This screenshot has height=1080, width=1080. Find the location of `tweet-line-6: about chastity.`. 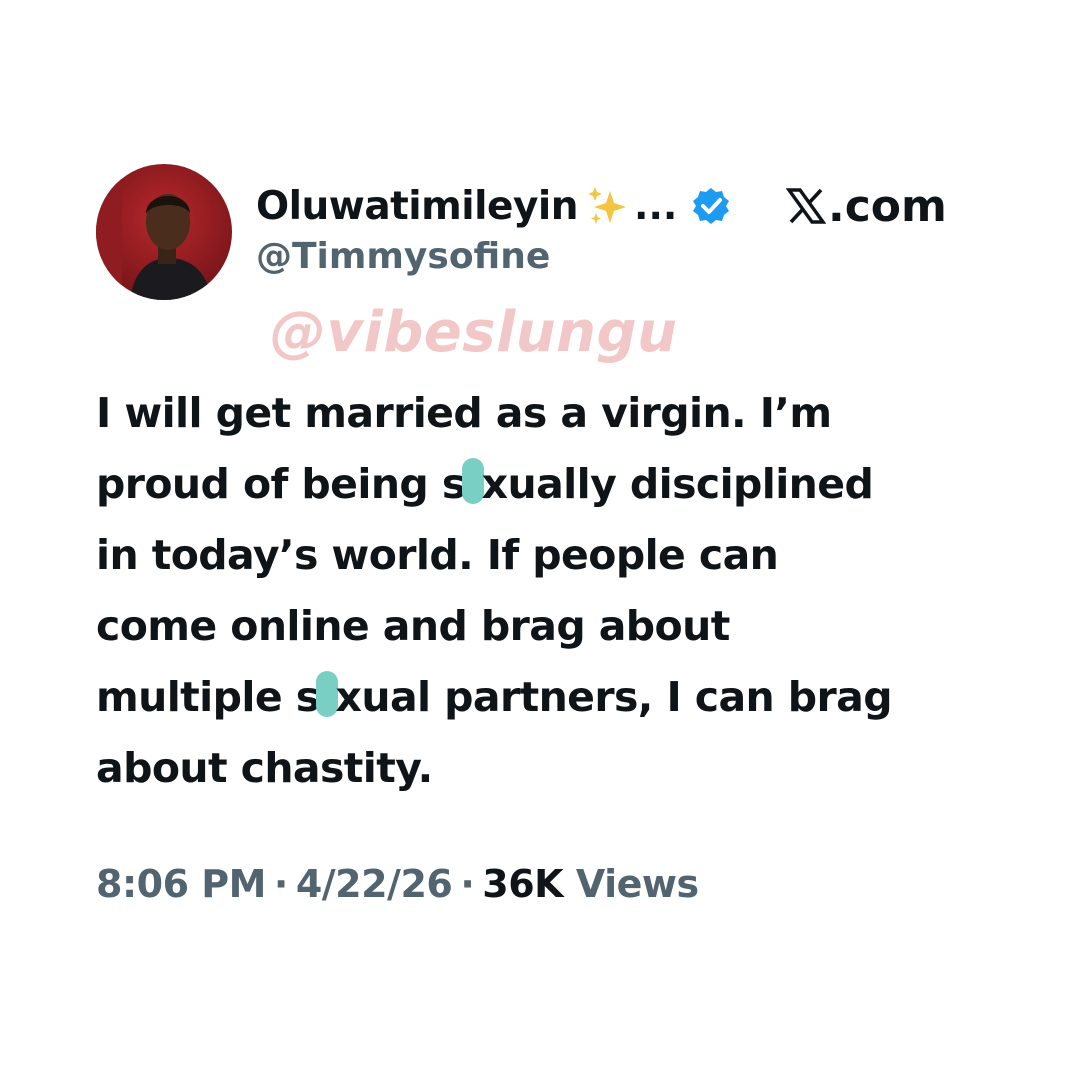

tweet-line-6: about chastity. is located at coordinates (546, 768).